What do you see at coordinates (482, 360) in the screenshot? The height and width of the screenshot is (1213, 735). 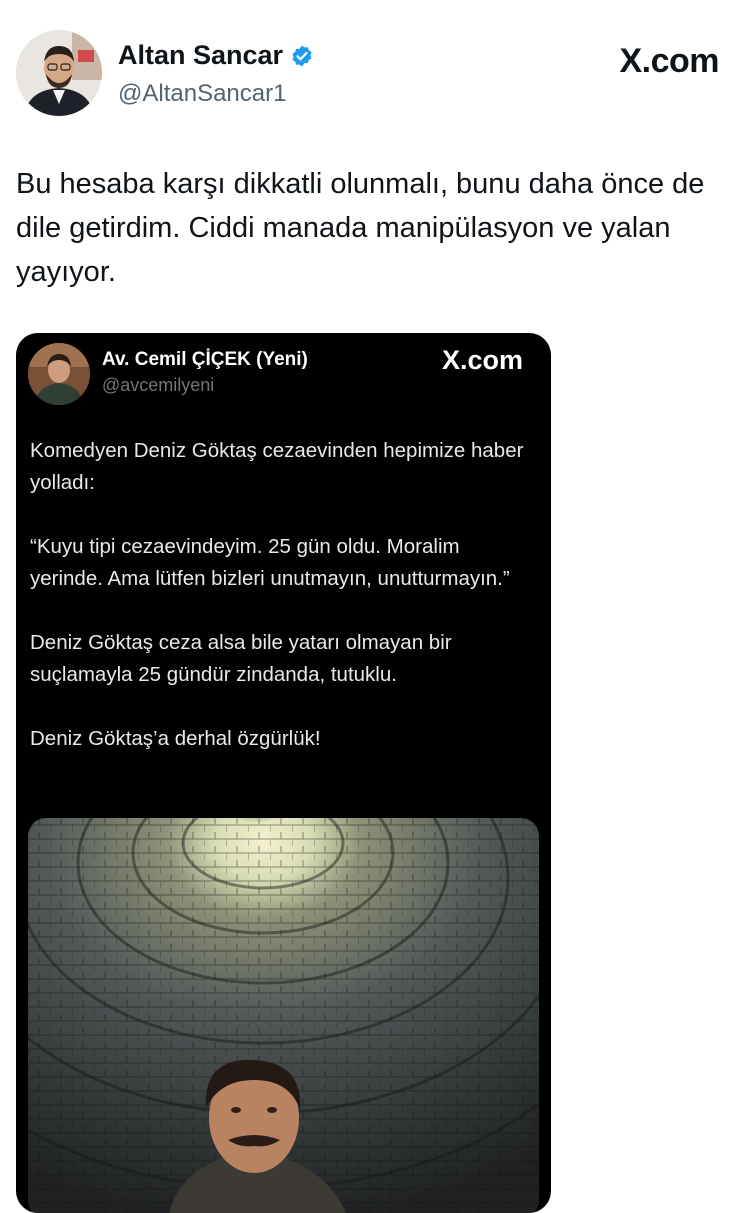 I see `quoted-x-com-logo: X.com` at bounding box center [482, 360].